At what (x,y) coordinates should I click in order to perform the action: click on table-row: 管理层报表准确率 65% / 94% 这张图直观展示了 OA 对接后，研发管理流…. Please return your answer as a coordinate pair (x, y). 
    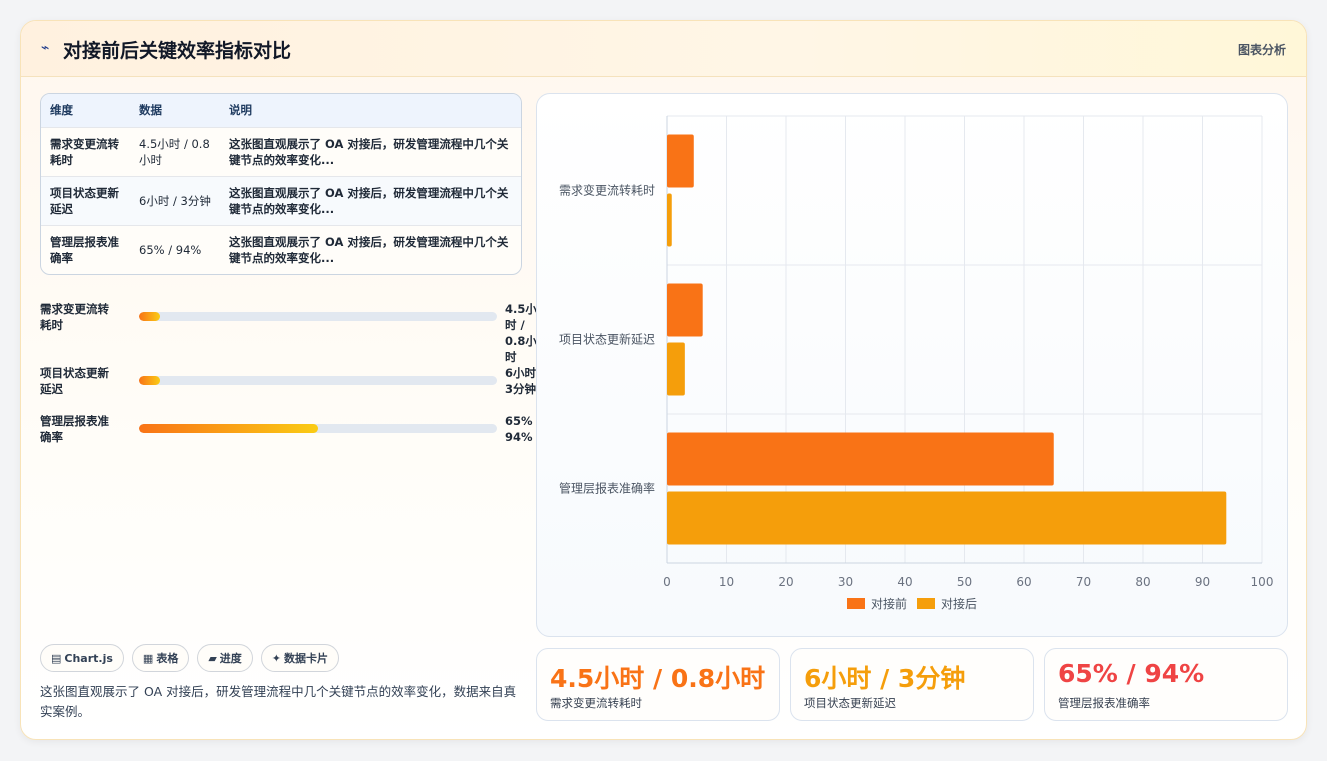
    Looking at the image, I should click on (281, 249).